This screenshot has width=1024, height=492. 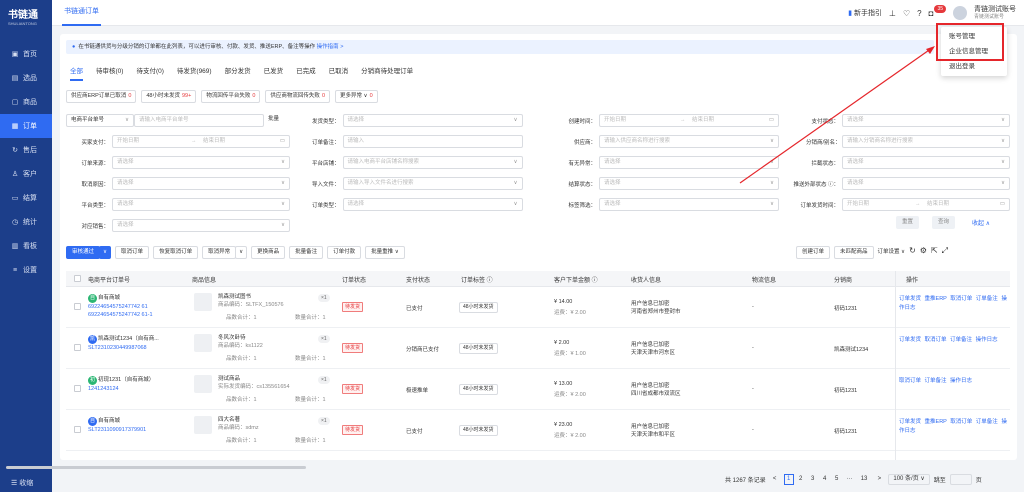 I want to click on annotation-arrow, so click(x=837, y=115).